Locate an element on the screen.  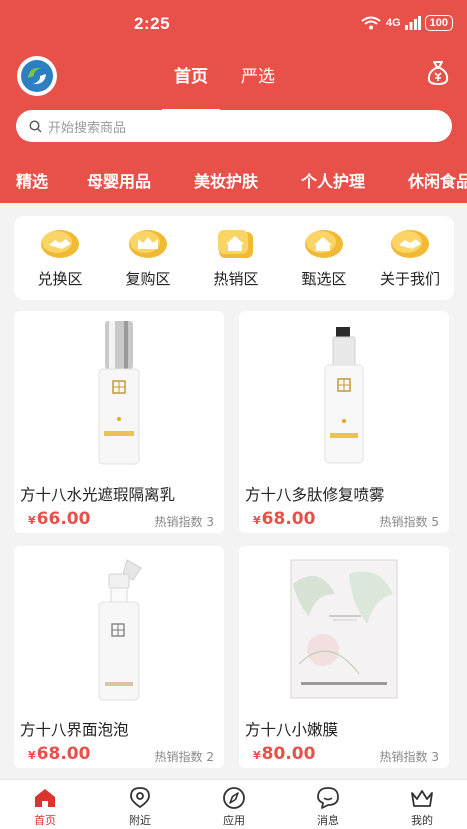
bottom-tab-bar: 首页 附近 应用 消息 我的 is located at coordinates (233, 804).